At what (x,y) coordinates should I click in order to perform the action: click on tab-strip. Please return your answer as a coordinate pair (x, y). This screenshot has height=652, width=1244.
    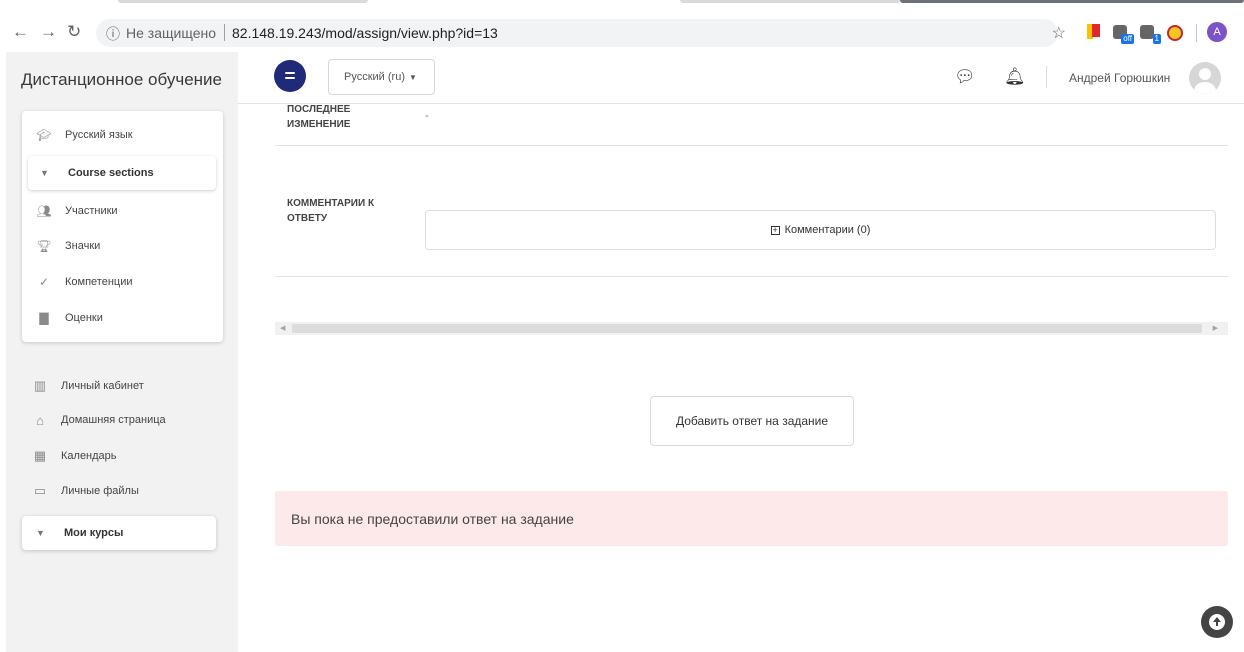
    Looking at the image, I should click on (622, 3).